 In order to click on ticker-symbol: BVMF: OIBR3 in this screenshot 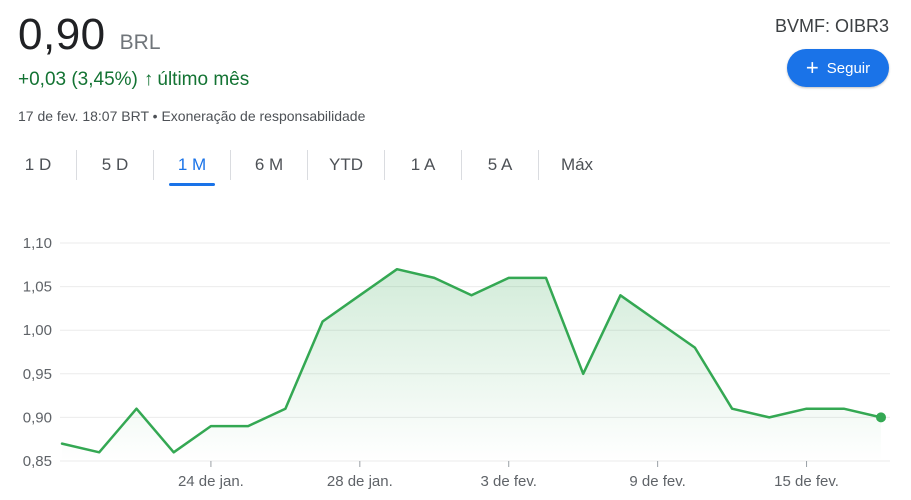, I will do `click(831, 26)`.